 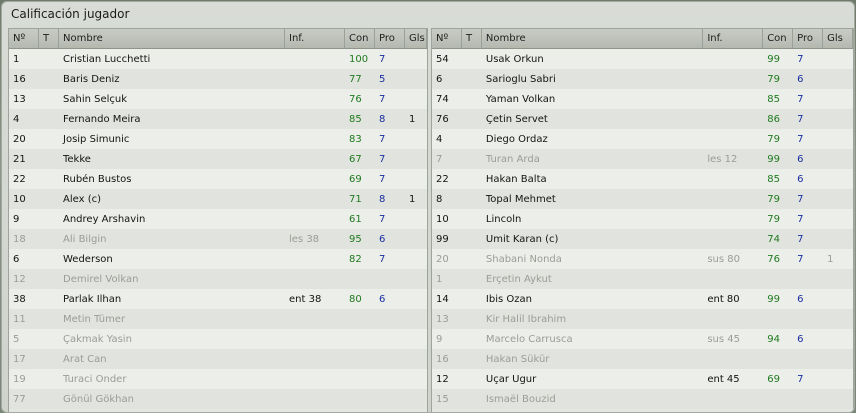 I want to click on player-row: 6 Wederson 82 7, so click(x=218, y=259).